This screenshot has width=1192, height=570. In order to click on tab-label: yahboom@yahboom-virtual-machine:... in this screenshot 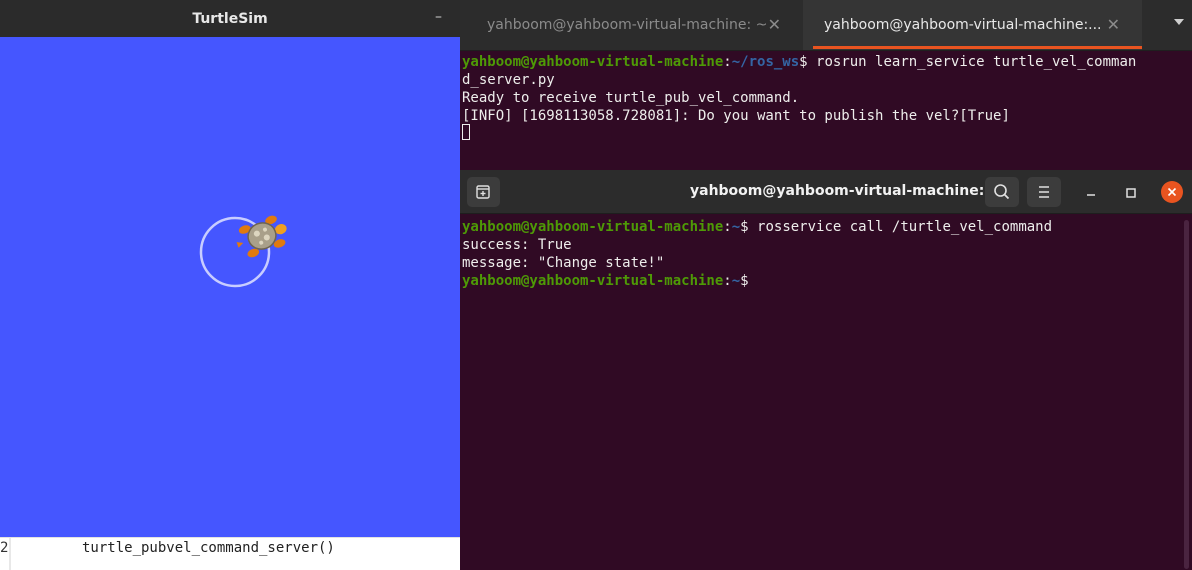, I will do `click(963, 25)`.